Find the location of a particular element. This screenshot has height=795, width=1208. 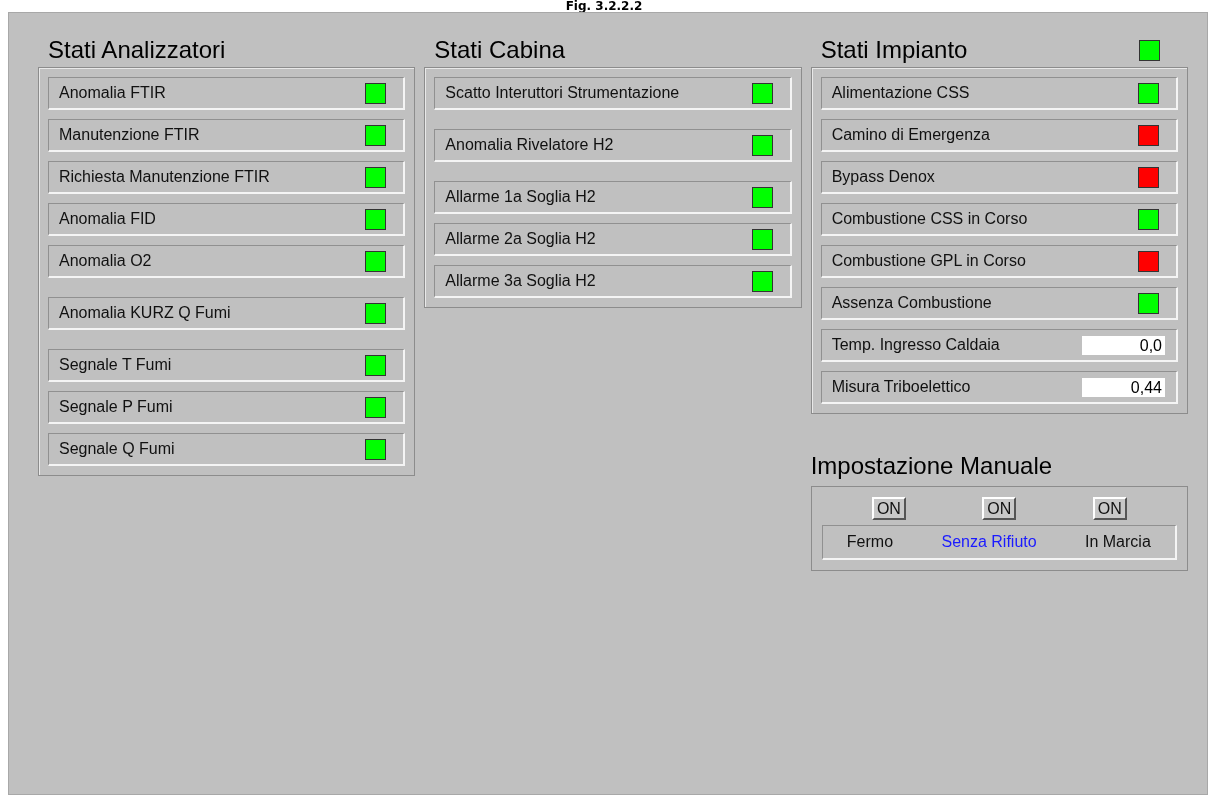

section-title: Impostazione Manuale is located at coordinates (932, 466).